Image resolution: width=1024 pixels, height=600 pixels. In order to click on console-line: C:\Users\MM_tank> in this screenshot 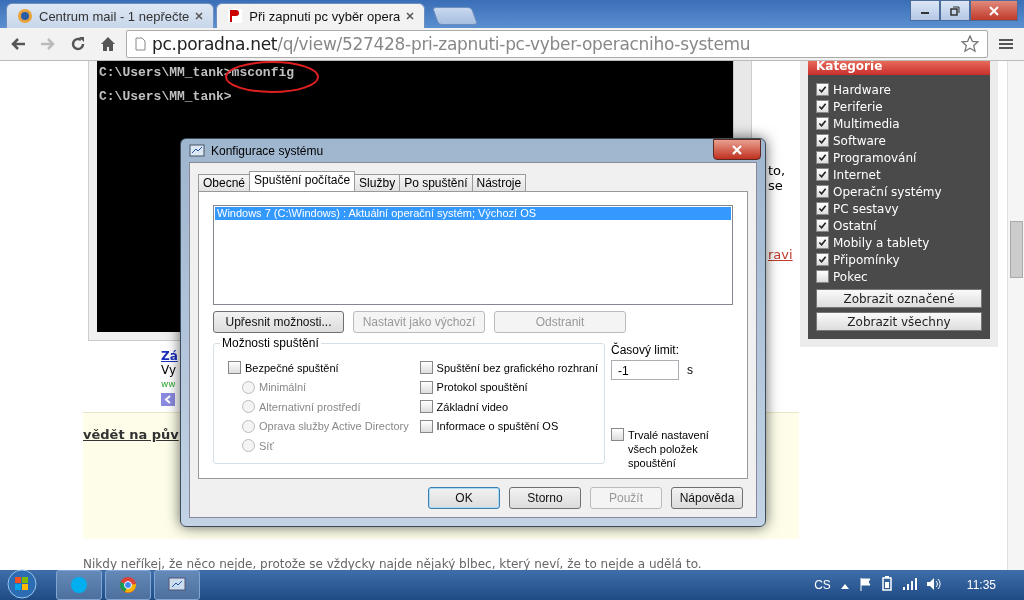, I will do `click(165, 97)`.